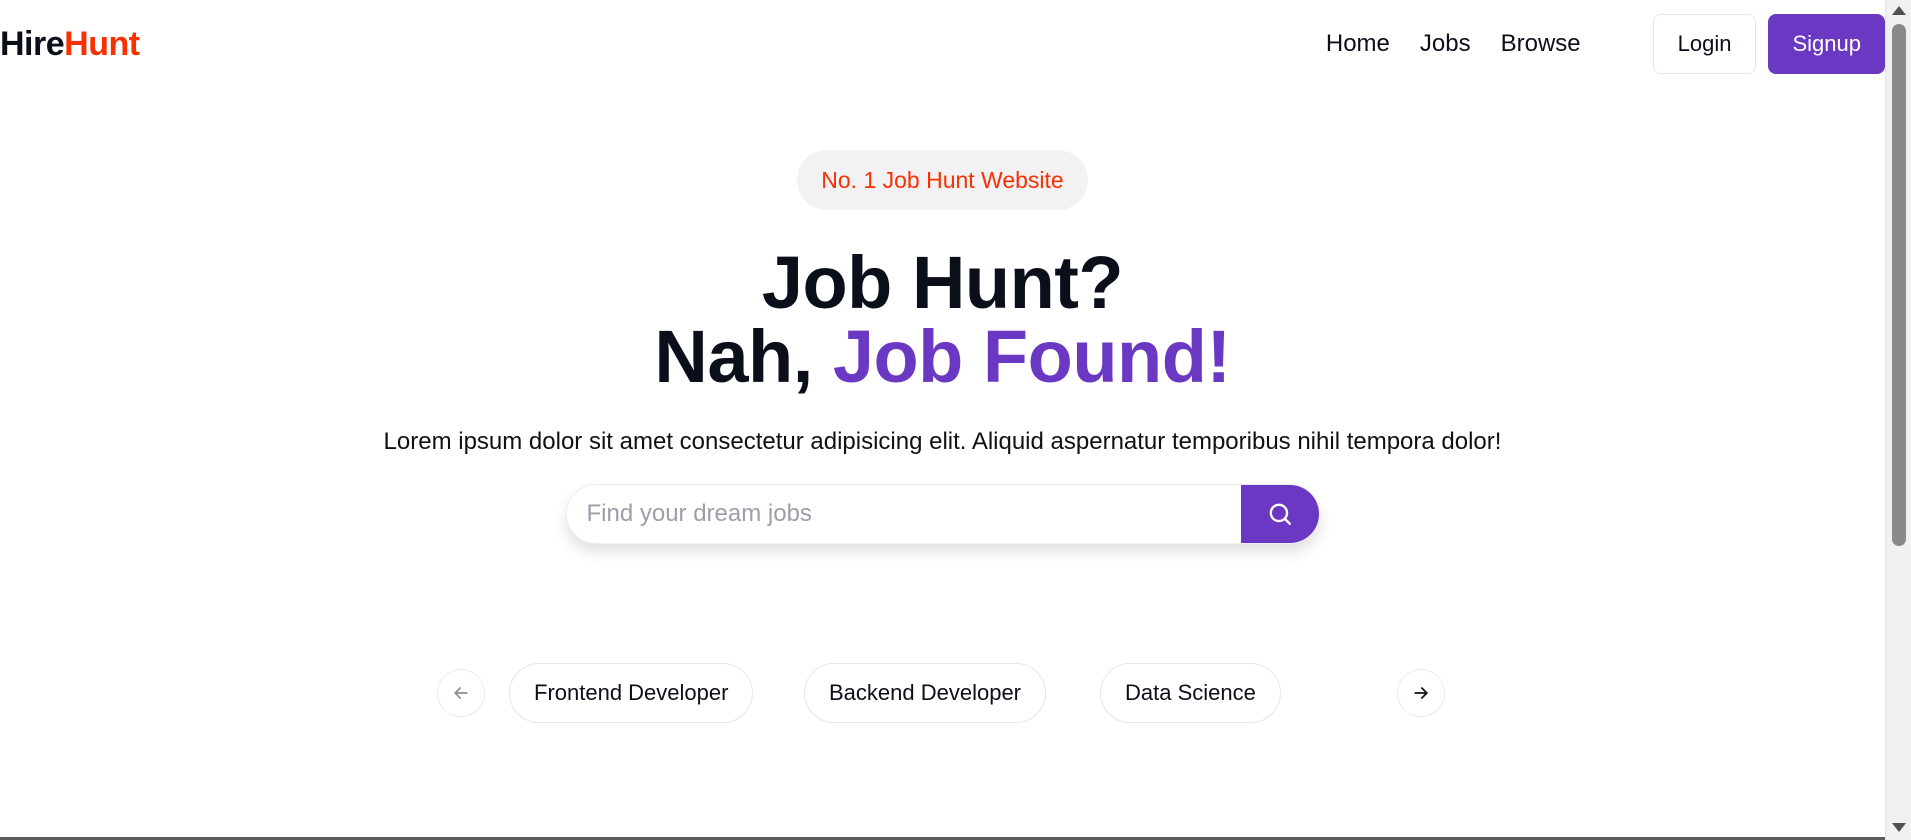 Image resolution: width=1911 pixels, height=840 pixels. What do you see at coordinates (1541, 44) in the screenshot?
I see `nav-link-browse: Browse` at bounding box center [1541, 44].